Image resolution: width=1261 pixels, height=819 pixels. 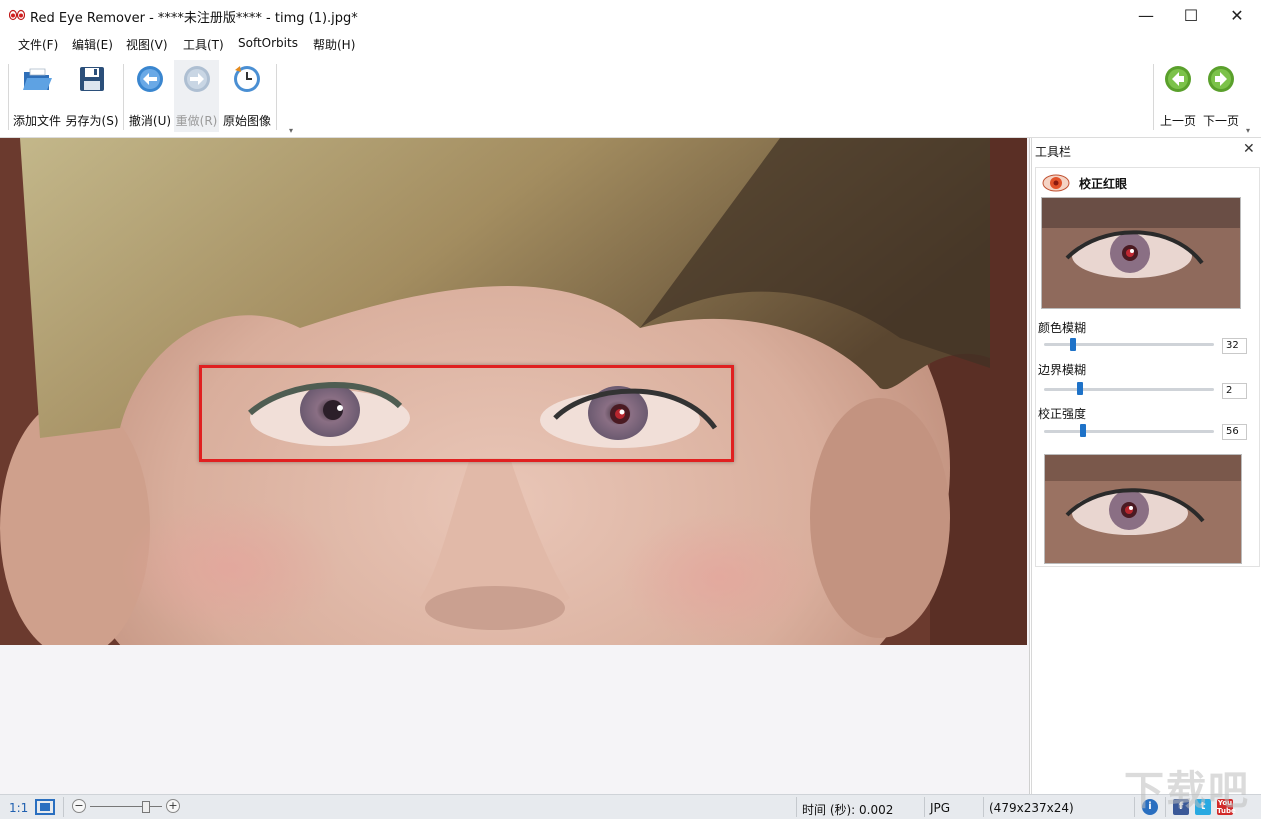 I want to click on color-blur-label: 颜色模糊, so click(x=1062, y=328).